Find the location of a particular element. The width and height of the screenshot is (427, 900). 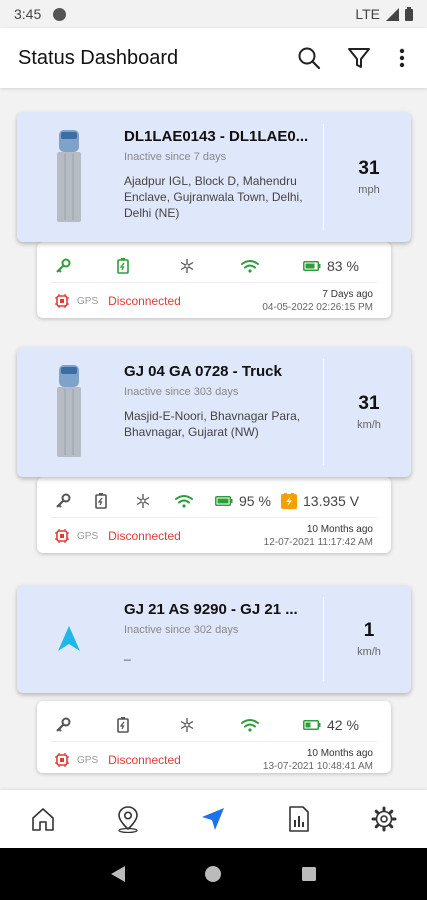

notification-dot-icon is located at coordinates (60, 14).